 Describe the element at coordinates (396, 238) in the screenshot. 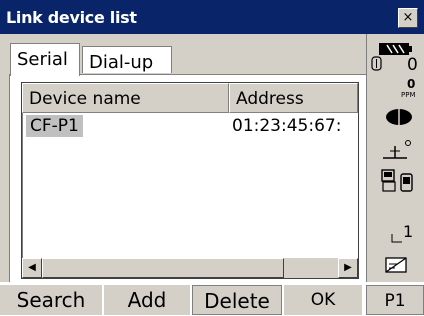

I see `input-mode-icon` at that location.